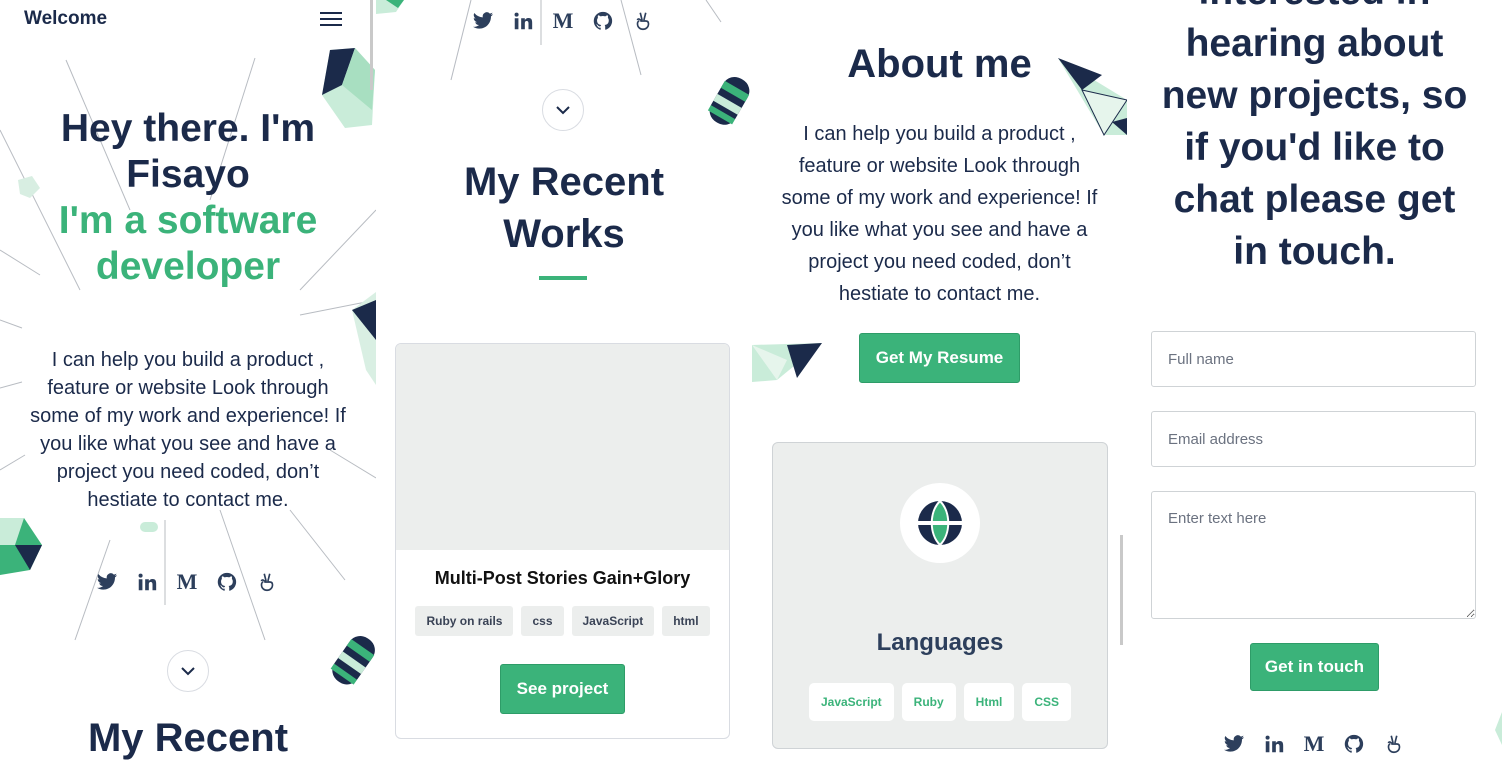 This screenshot has width=1502, height=771. What do you see at coordinates (1314, 95) in the screenshot?
I see `contact-heading-line: new projects, so` at bounding box center [1314, 95].